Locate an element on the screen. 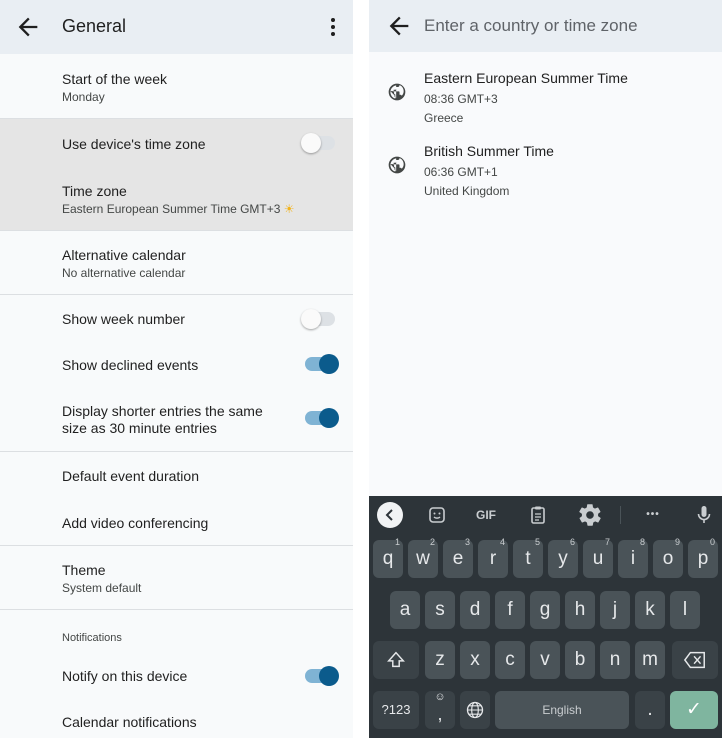 This screenshot has width=722, height=738. calendar-notifications-row: Calendar notifications is located at coordinates (176, 717).